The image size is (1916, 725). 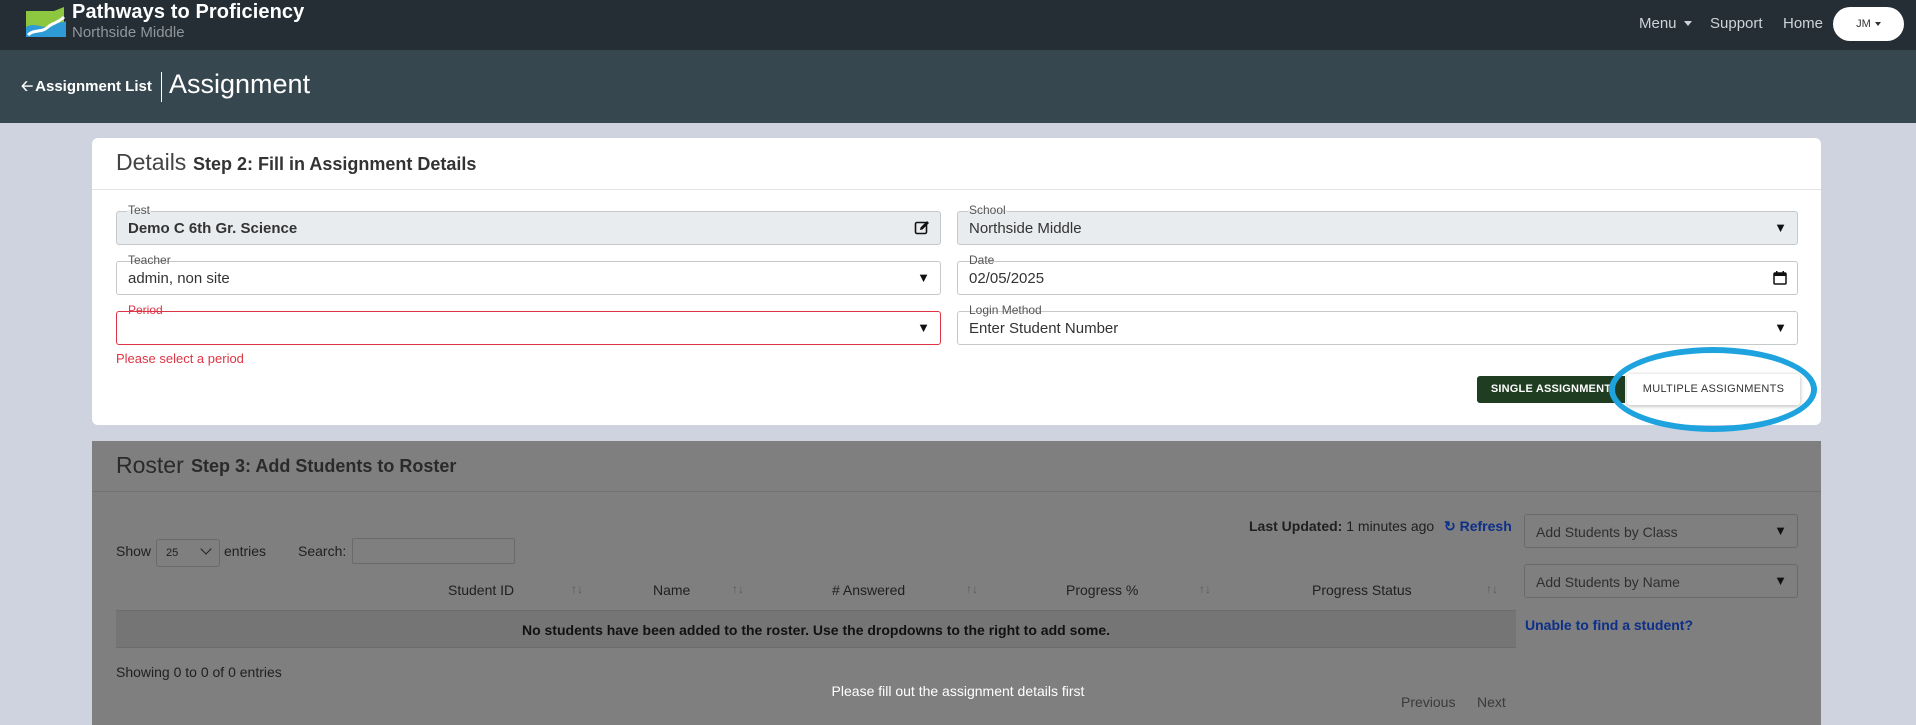 What do you see at coordinates (240, 84) in the screenshot?
I see `page-title: Assignment` at bounding box center [240, 84].